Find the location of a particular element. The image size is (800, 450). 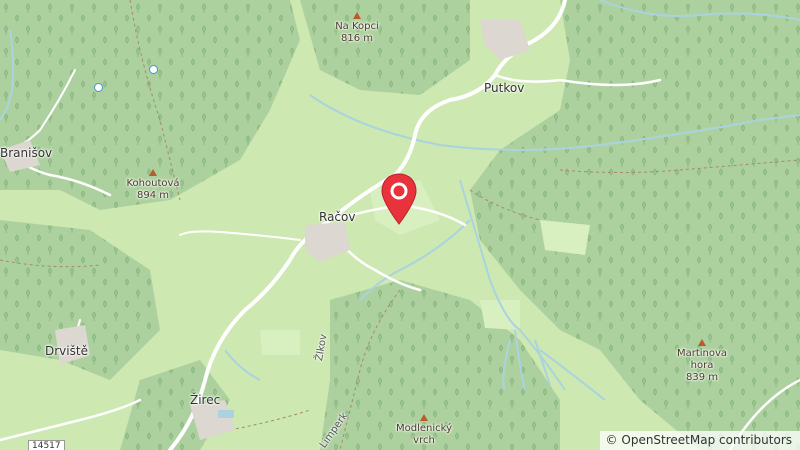

place-label-racov: Račov is located at coordinates (337, 217).